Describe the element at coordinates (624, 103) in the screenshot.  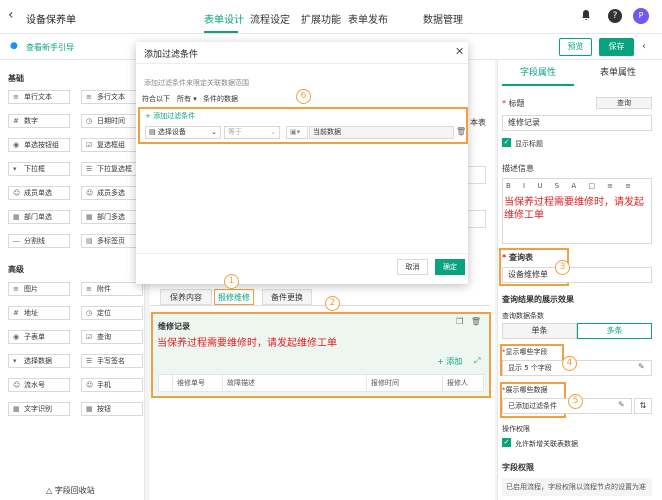
I see `query-button: 查询` at that location.